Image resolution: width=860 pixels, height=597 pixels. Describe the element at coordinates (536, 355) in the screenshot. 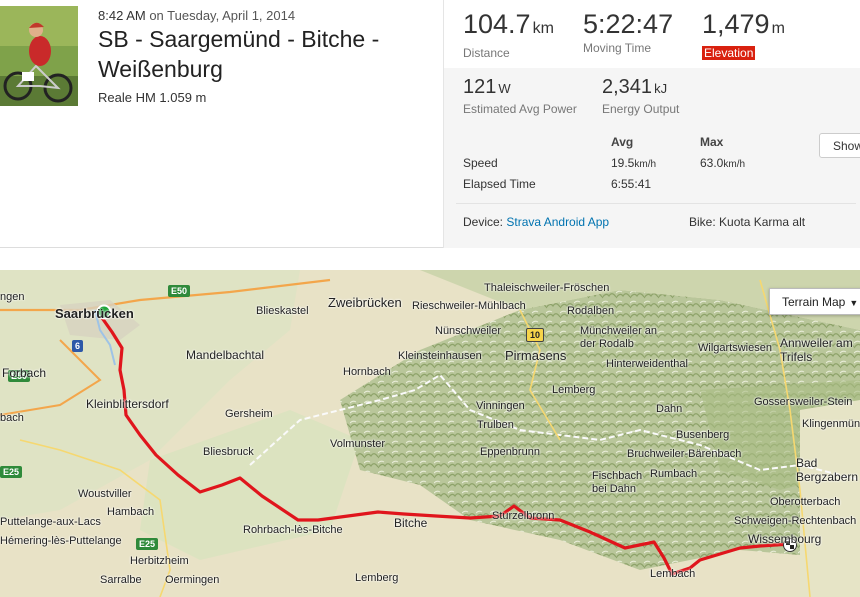

I see `place-pirmasens: Pirmasens` at that location.